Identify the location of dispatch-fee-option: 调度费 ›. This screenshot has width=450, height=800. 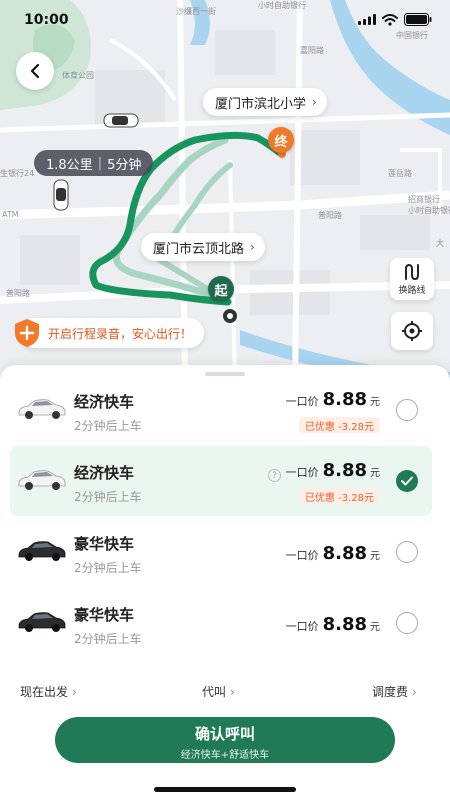
(394, 691).